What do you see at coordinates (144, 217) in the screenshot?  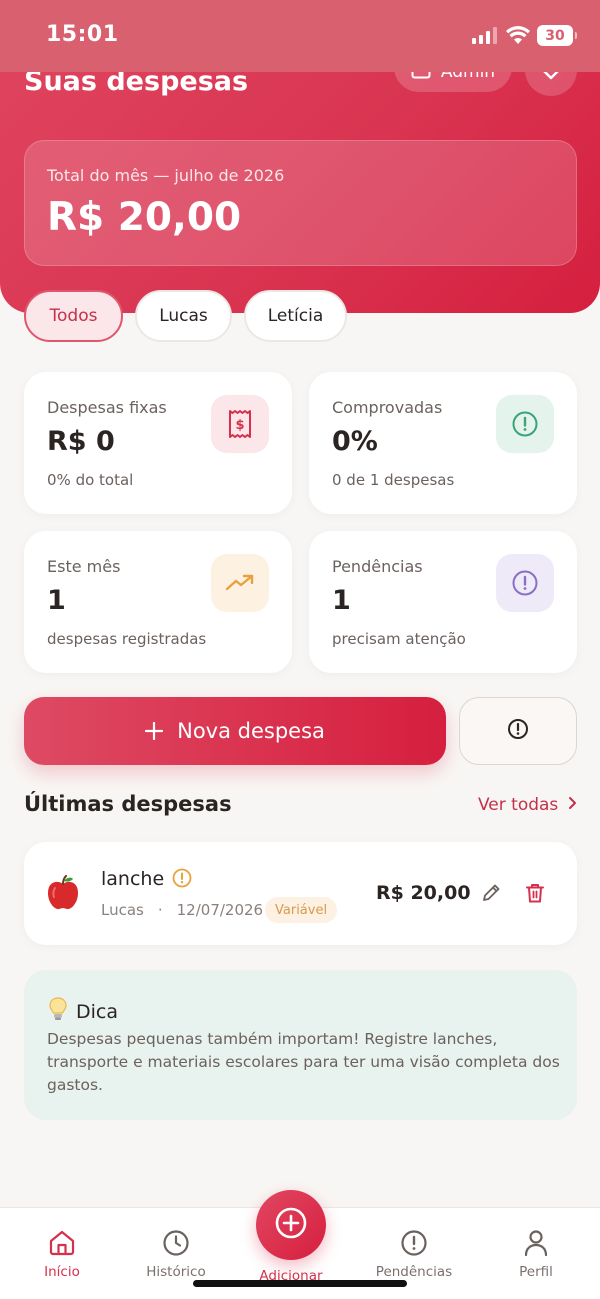 I see `total-value: R$ 20,00` at bounding box center [144, 217].